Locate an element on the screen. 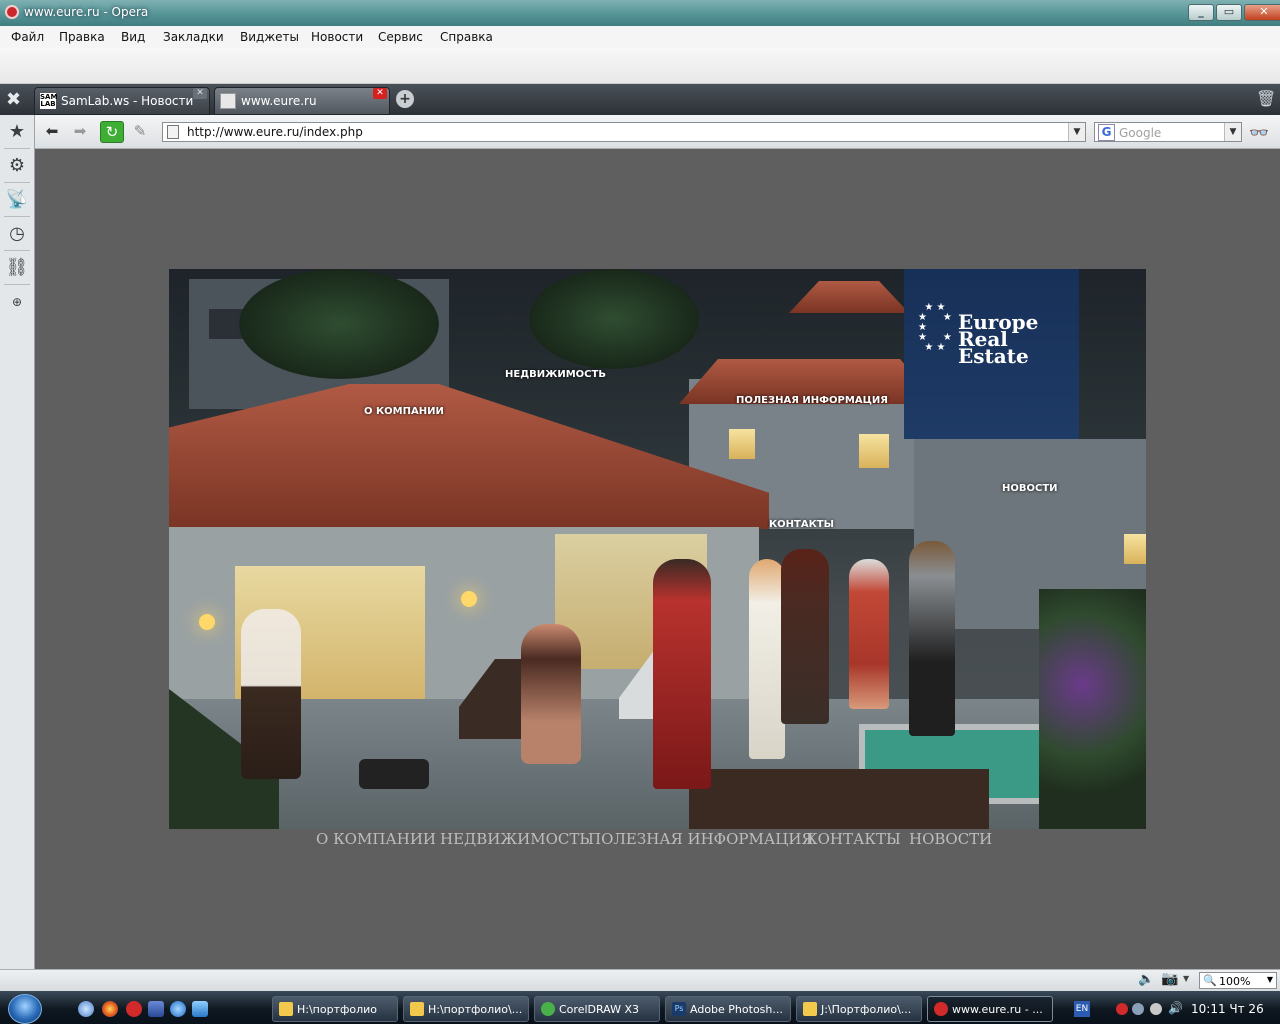  tools-icon: ✖ is located at coordinates (13, 99).